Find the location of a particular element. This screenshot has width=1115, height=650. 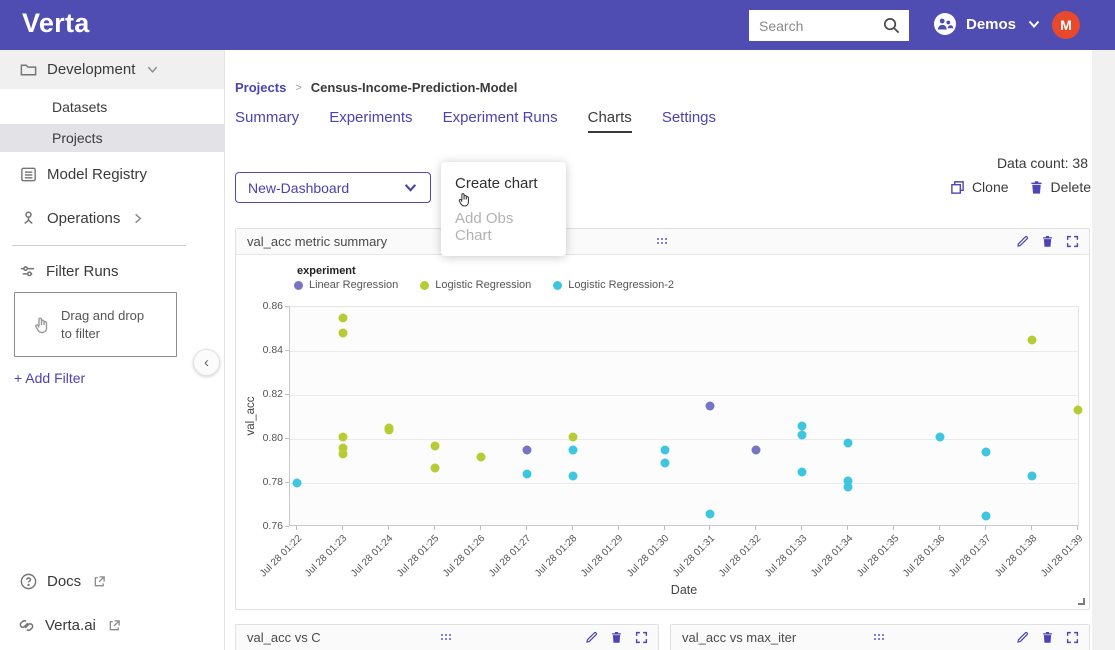

chart-title: val_acc vs max_iter is located at coordinates (739, 637).